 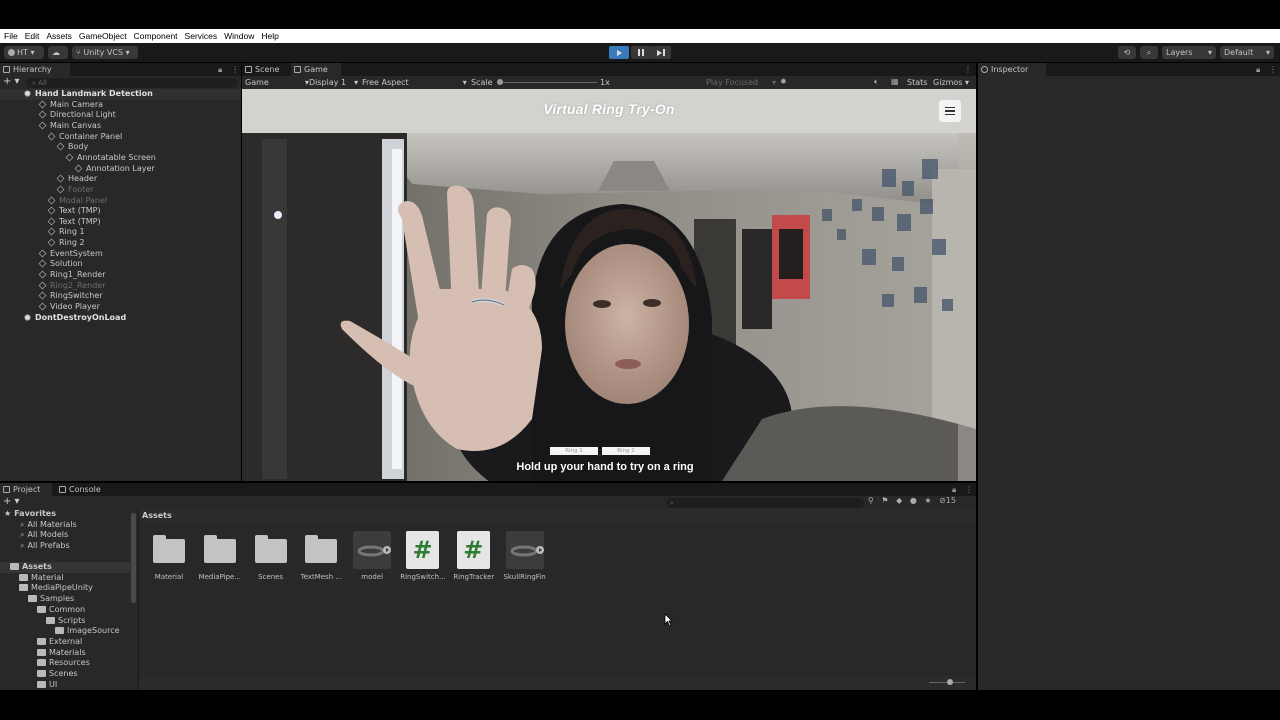 What do you see at coordinates (105, 52) in the screenshot?
I see `vcs-button: ⑂ Unity VCS ▾` at bounding box center [105, 52].